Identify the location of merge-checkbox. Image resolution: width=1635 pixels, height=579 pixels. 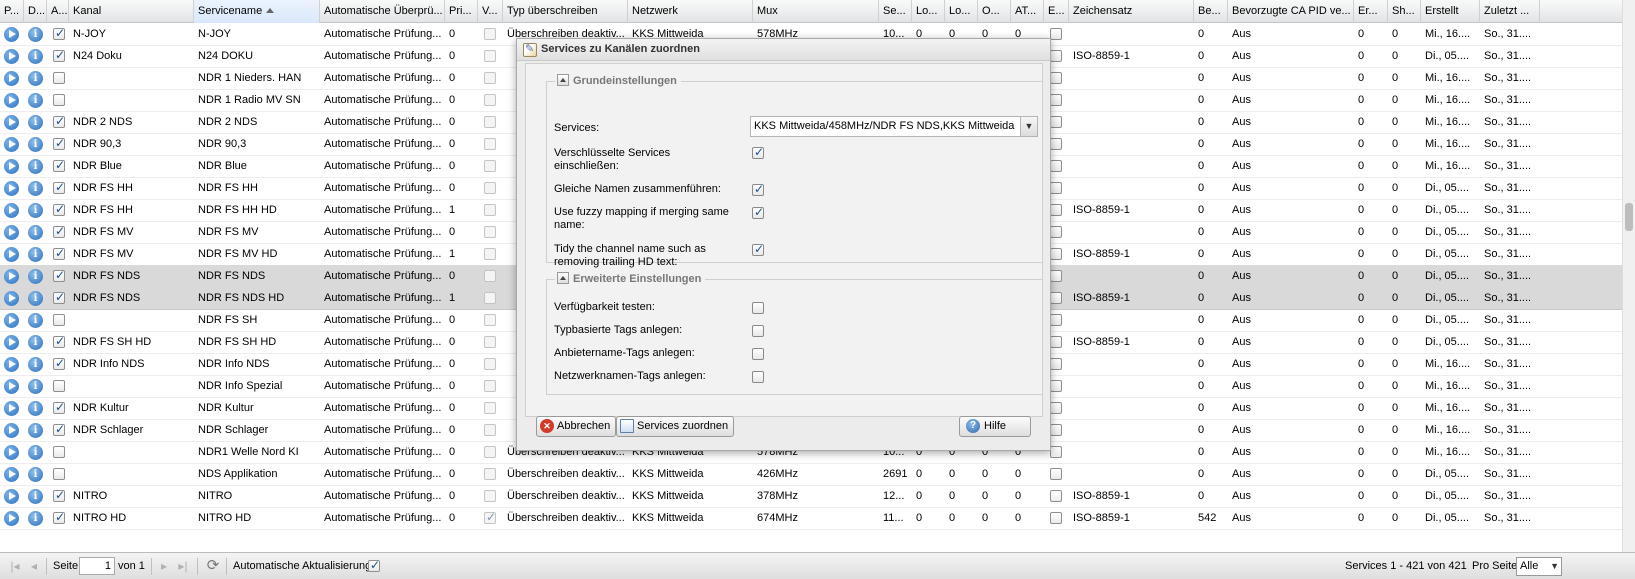
(758, 189).